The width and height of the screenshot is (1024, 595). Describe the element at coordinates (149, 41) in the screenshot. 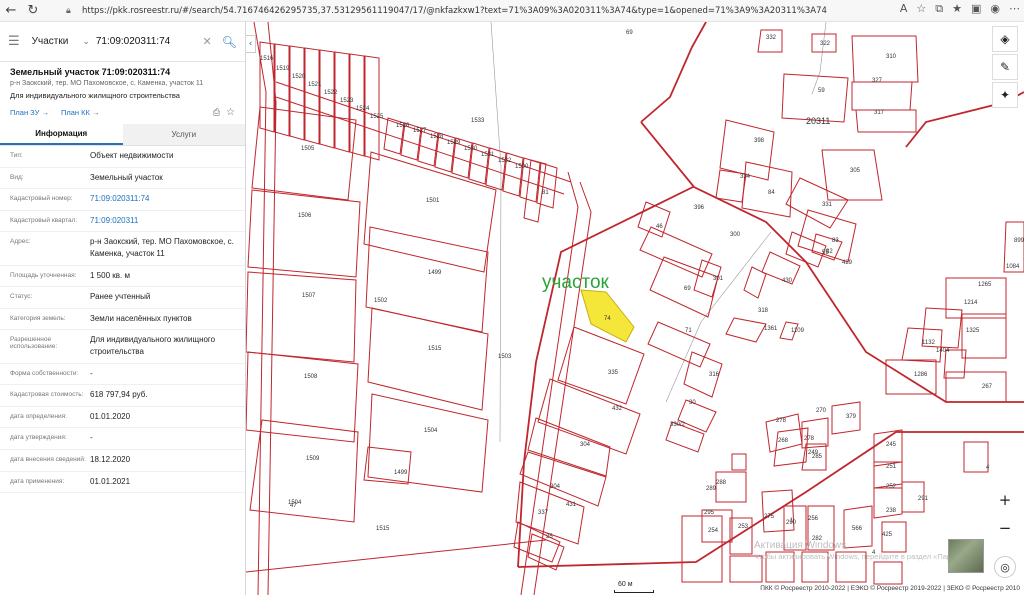

I see `search-input: 71:09:020311:74` at that location.